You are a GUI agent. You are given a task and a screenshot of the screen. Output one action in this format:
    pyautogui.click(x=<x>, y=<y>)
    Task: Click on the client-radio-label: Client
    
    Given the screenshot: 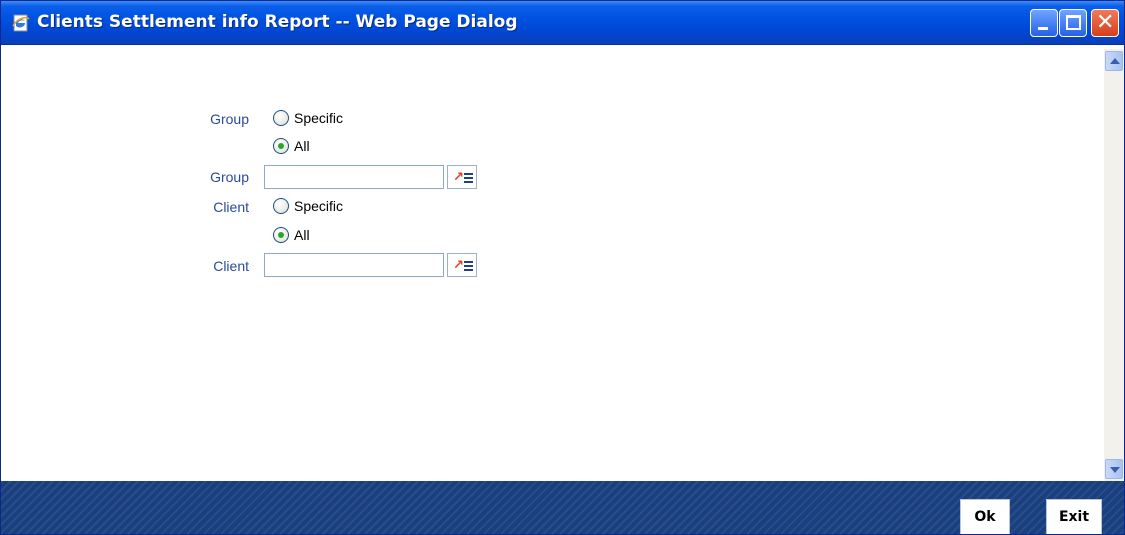 What is the action you would take?
    pyautogui.click(x=231, y=207)
    